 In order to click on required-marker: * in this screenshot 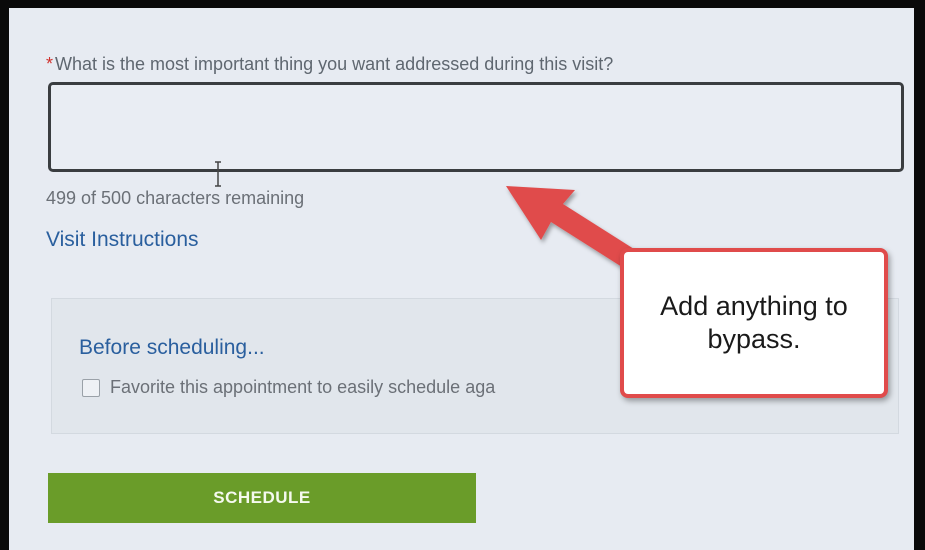, I will do `click(50, 64)`.